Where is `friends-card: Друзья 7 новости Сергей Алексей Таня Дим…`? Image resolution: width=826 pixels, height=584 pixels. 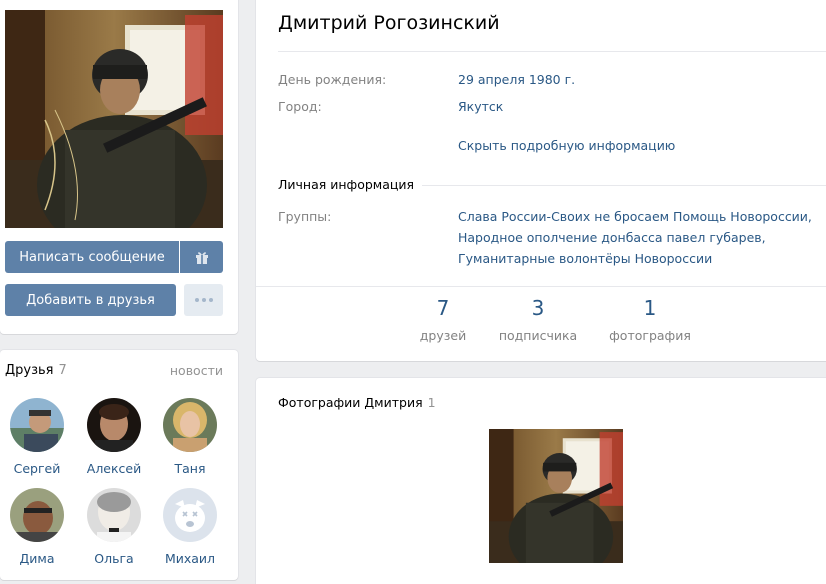
friends-card: Друзья 7 новости Сергей Алексей Таня Дим… is located at coordinates (119, 465).